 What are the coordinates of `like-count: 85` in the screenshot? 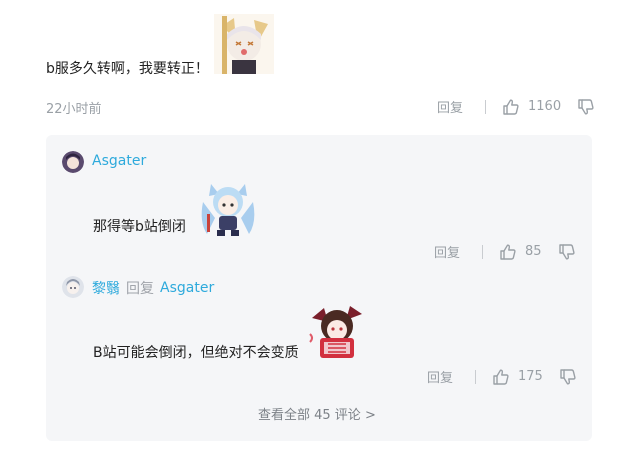 It's located at (533, 251).